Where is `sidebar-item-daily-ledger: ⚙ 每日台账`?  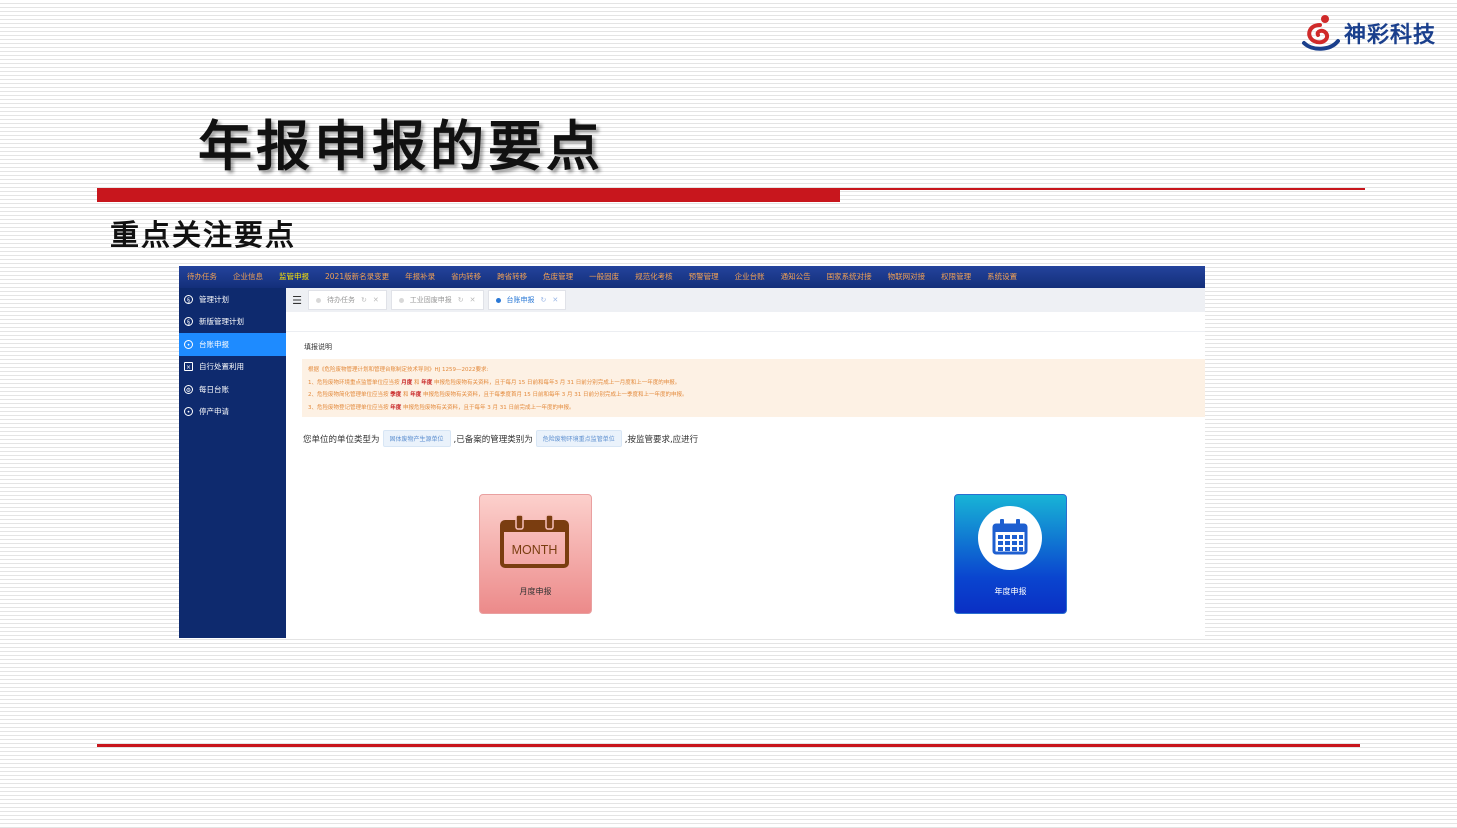
sidebar-item-daily-ledger: ⚙ 每日台账 is located at coordinates (232, 389).